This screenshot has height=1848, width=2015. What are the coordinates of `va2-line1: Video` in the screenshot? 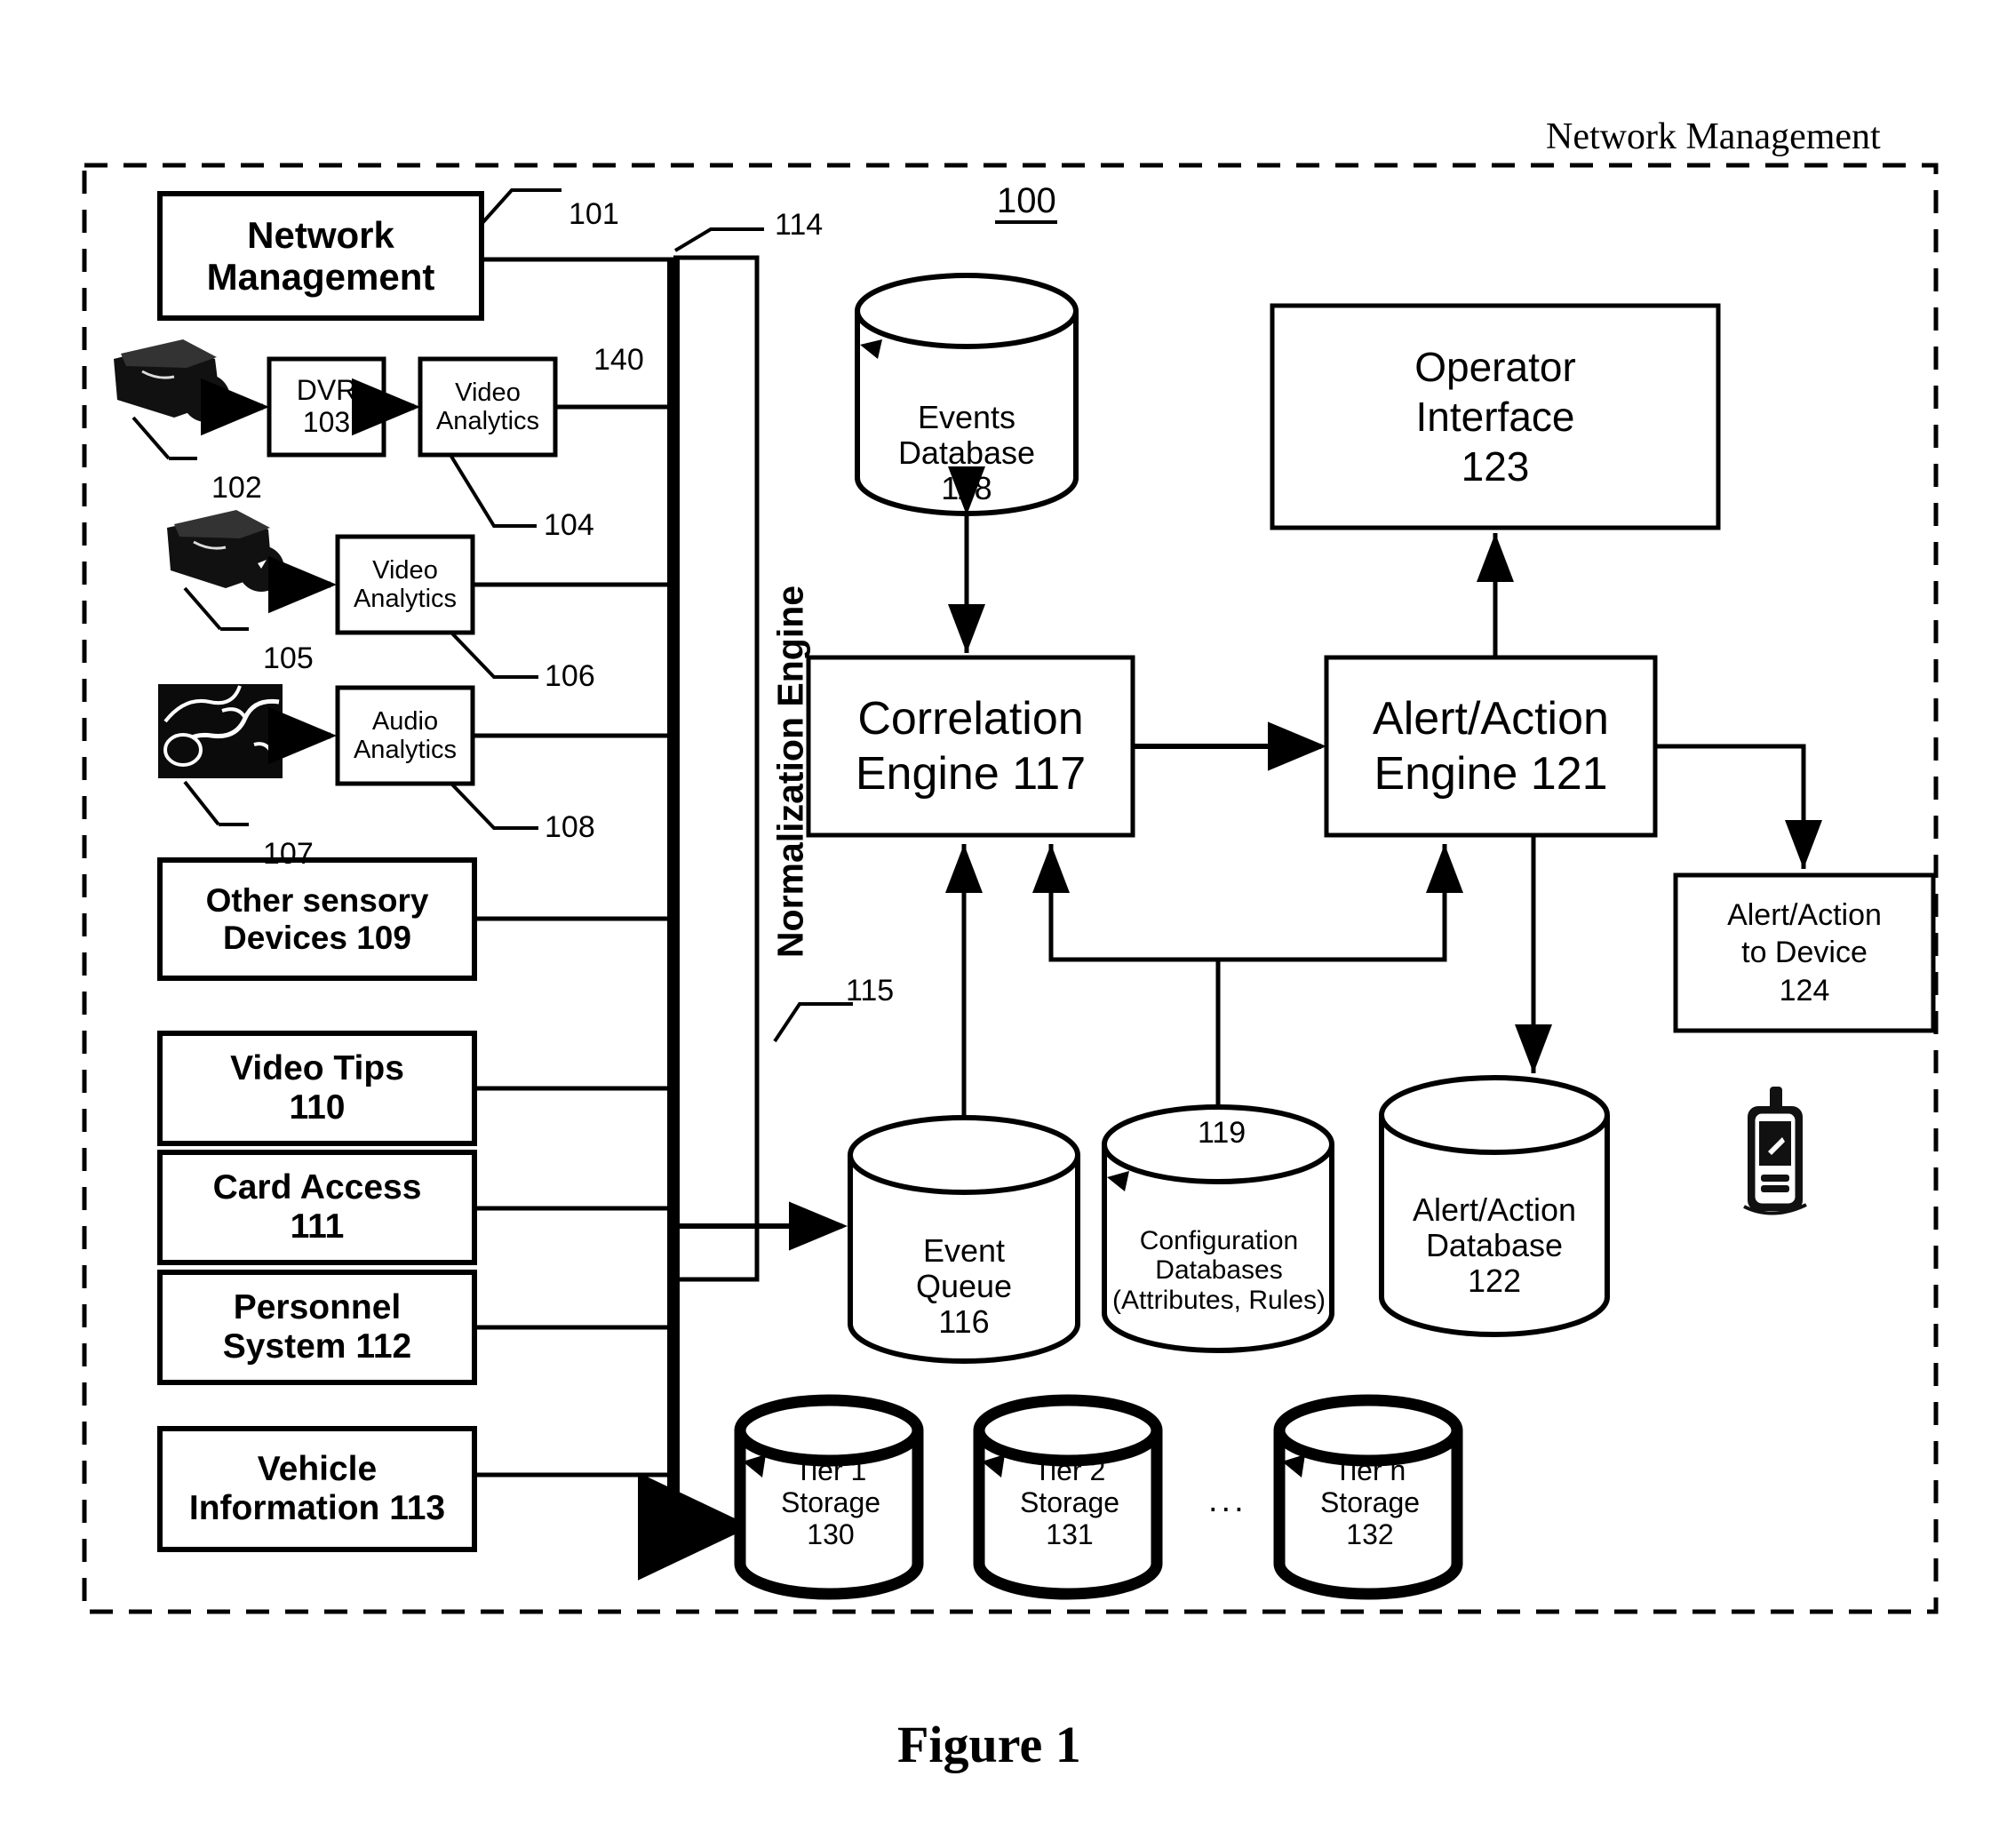 It's located at (405, 570).